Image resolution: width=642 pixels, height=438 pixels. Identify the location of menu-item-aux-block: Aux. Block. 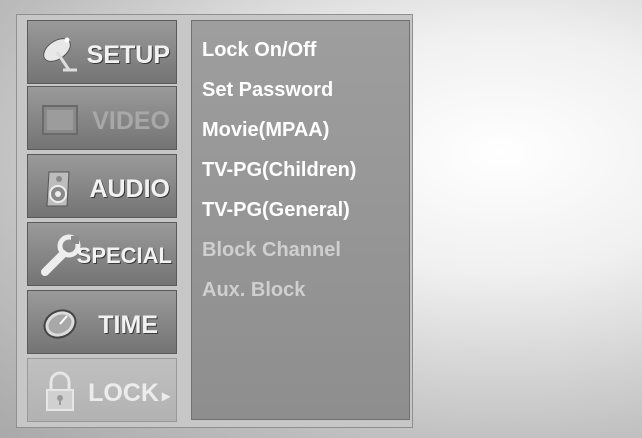
(253, 290).